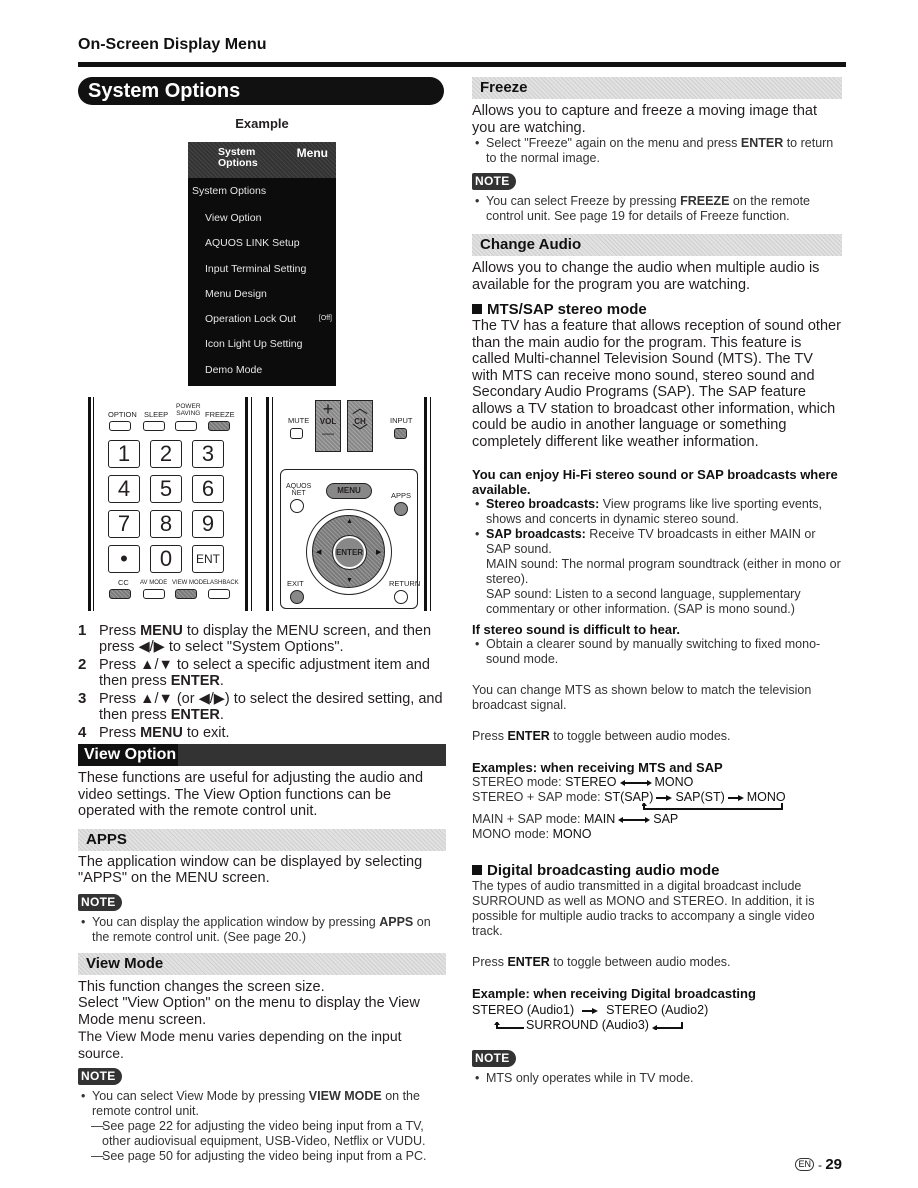 The image size is (918, 1188). I want to click on digital-flow-row1: STEREO (Audio1) STEREO (Audio2), so click(657, 1010).